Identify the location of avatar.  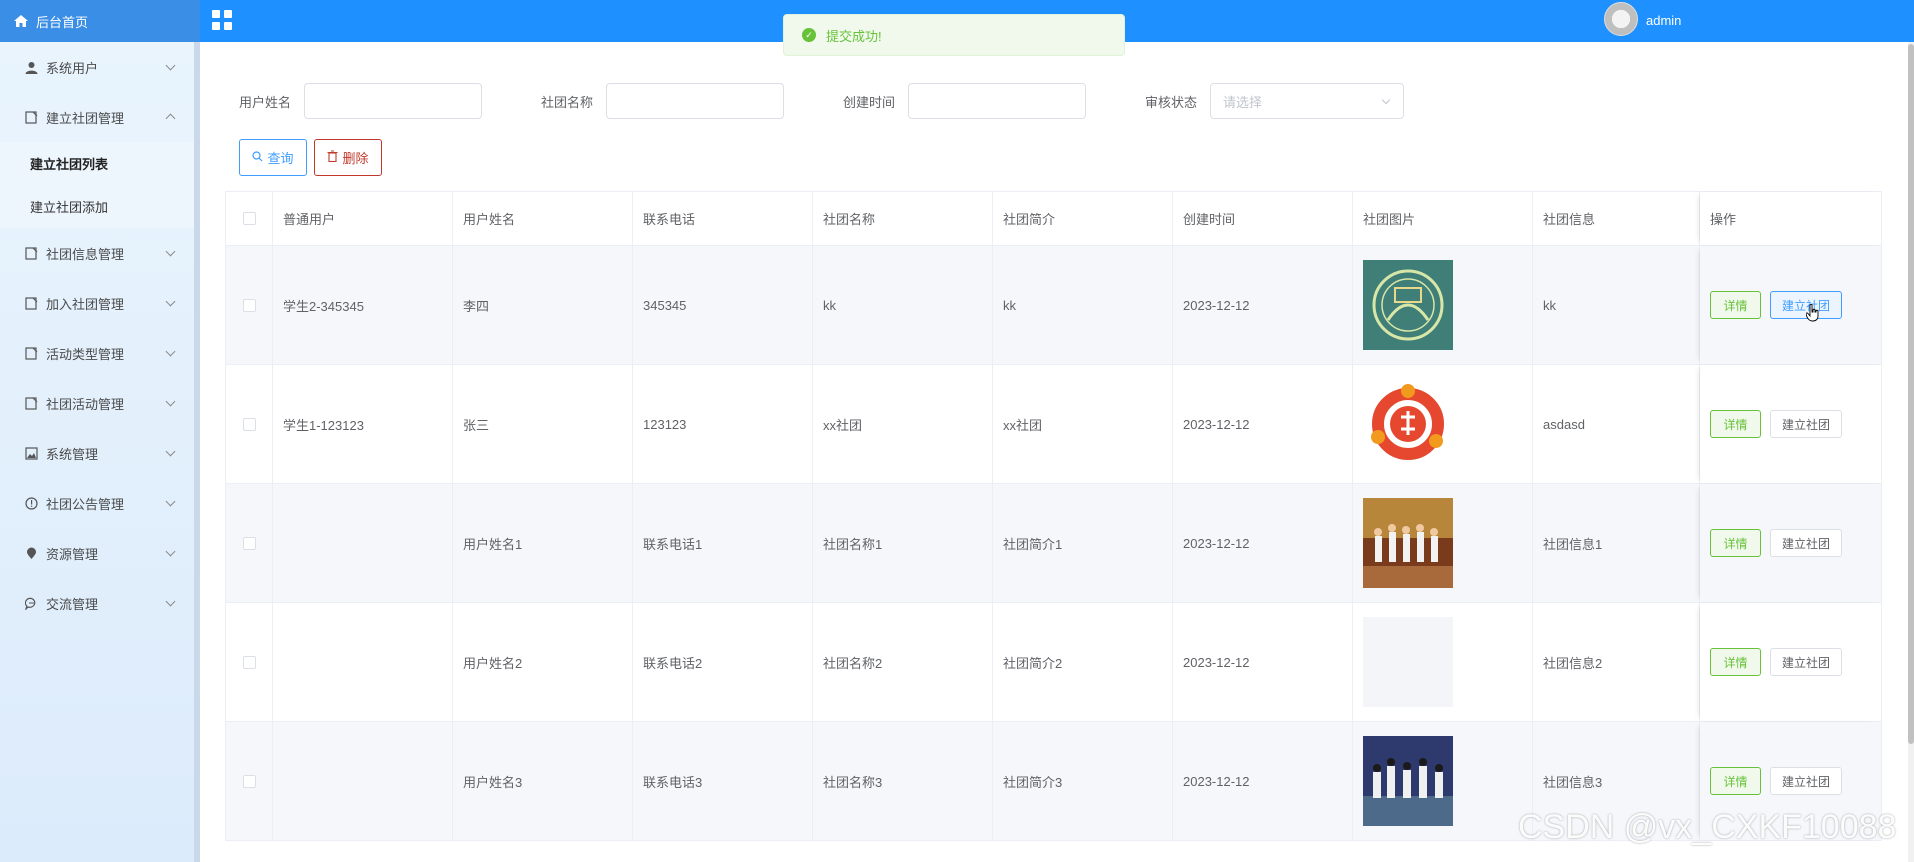
(1621, 19).